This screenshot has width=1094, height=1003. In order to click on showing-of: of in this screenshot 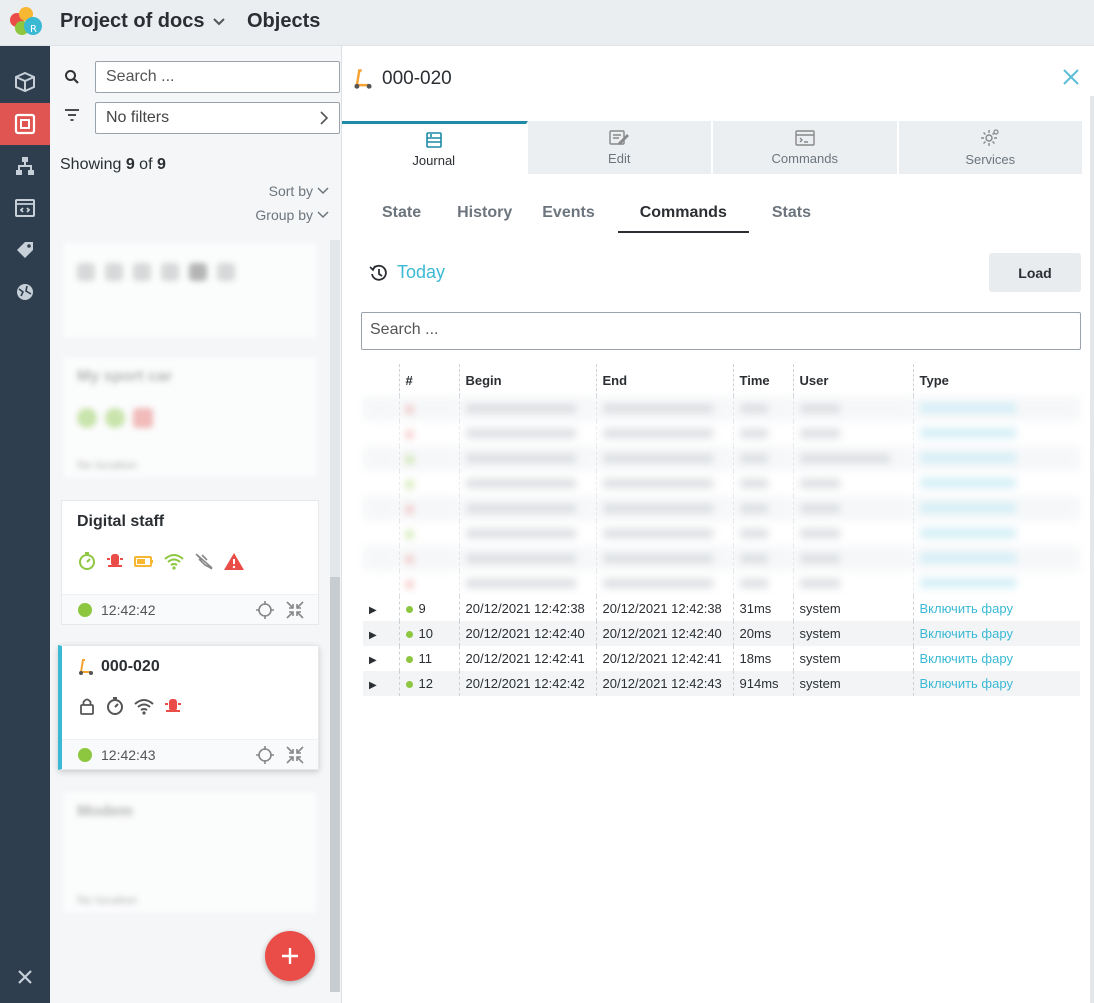, I will do `click(145, 164)`.